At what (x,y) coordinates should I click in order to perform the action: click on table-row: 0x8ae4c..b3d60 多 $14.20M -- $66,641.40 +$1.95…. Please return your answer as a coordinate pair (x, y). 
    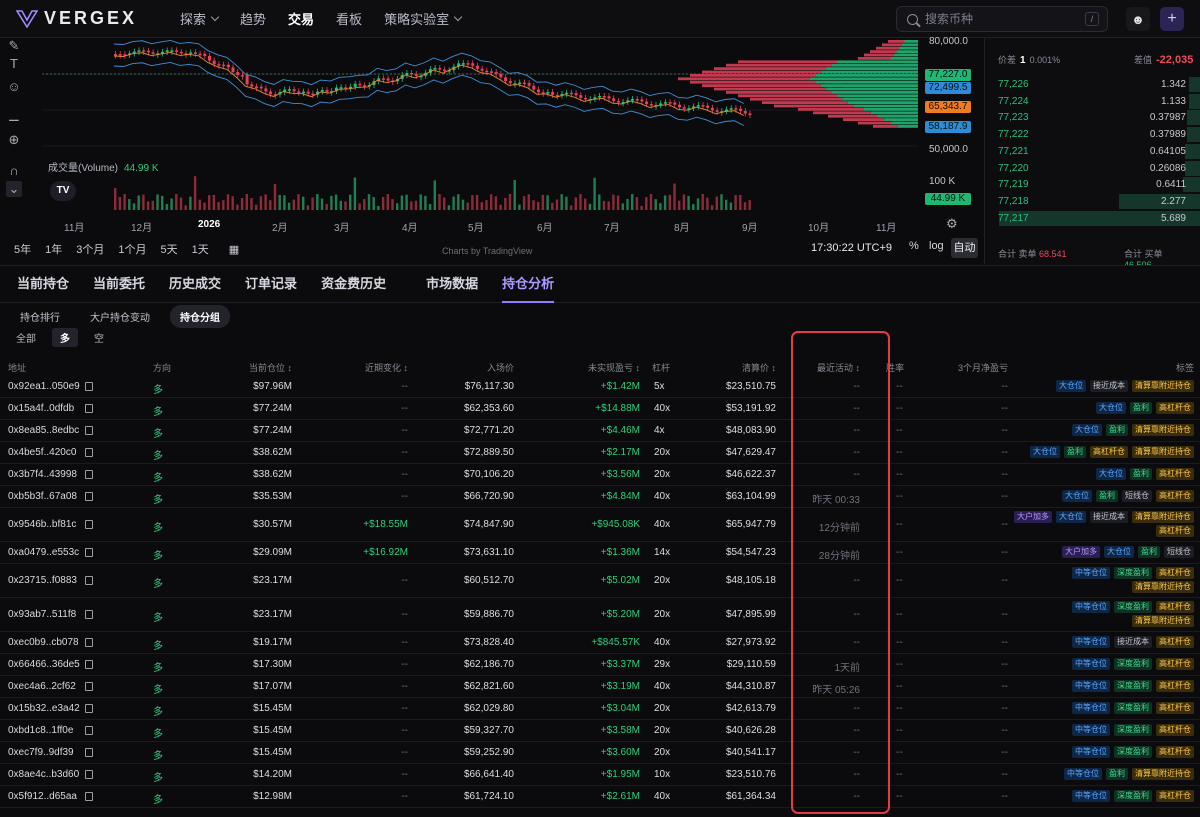
    Looking at the image, I should click on (600, 775).